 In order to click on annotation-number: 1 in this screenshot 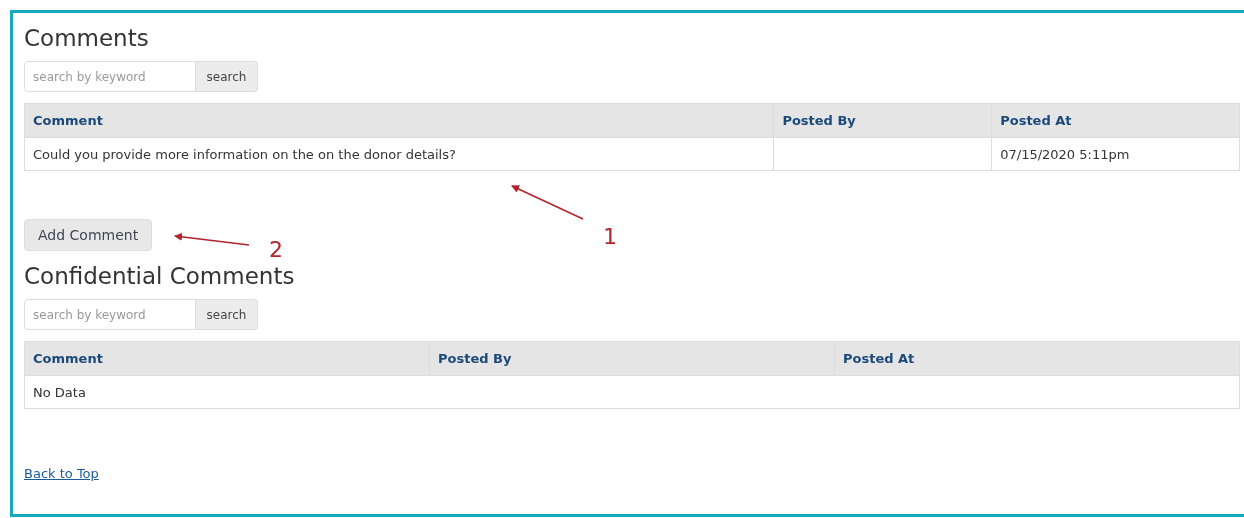, I will do `click(610, 236)`.